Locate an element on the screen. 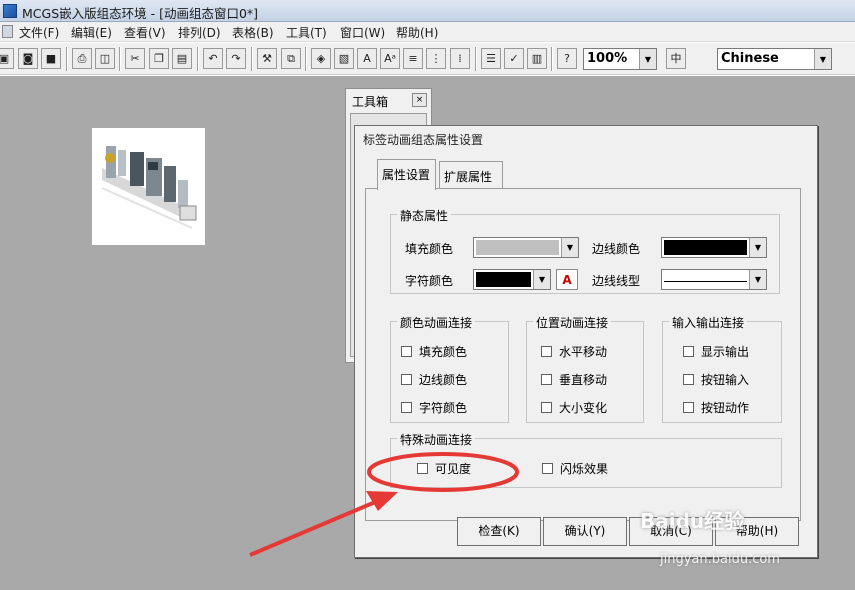 This screenshot has height=590, width=855. open-icon: ◙ is located at coordinates (28, 58).